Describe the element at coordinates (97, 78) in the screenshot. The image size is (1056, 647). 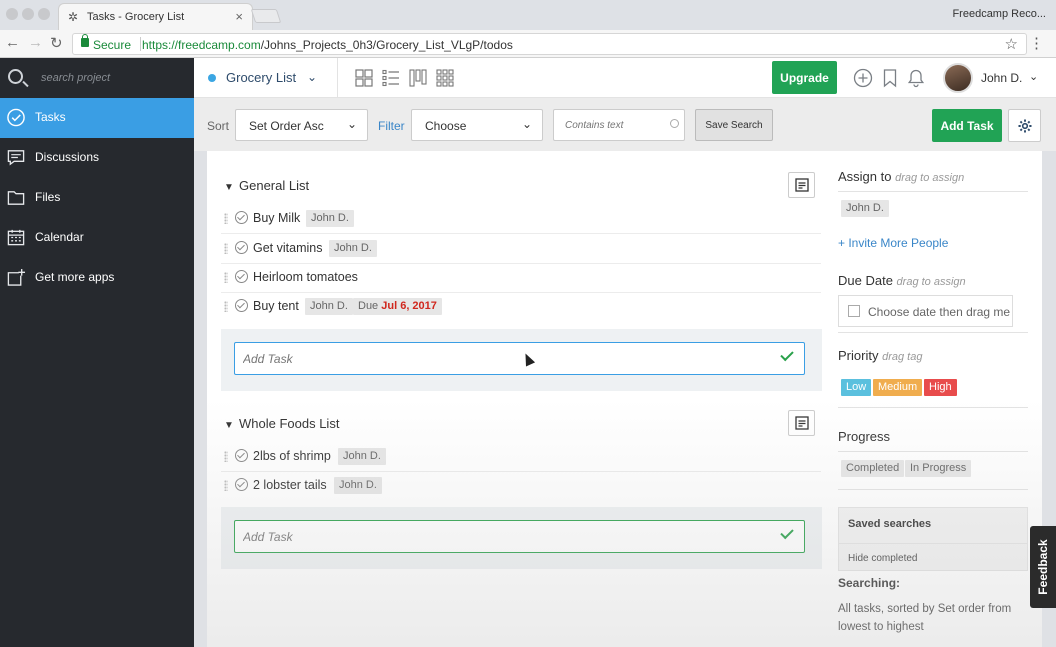
I see `sidebar-search: search project` at that location.